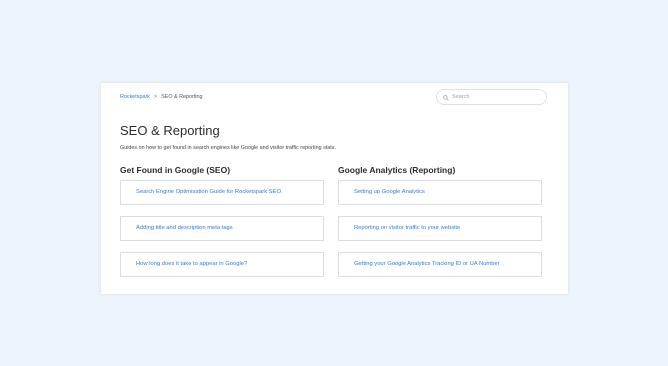 This screenshot has width=668, height=366. I want to click on section-title: Get Found in Google (SEO), so click(175, 170).